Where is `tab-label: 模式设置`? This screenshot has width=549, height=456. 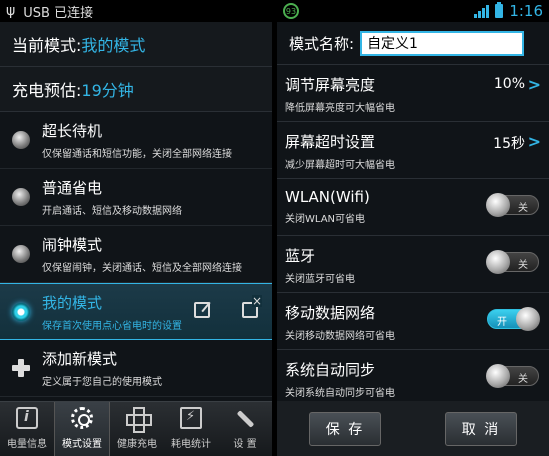 tab-label: 模式设置 is located at coordinates (82, 444).